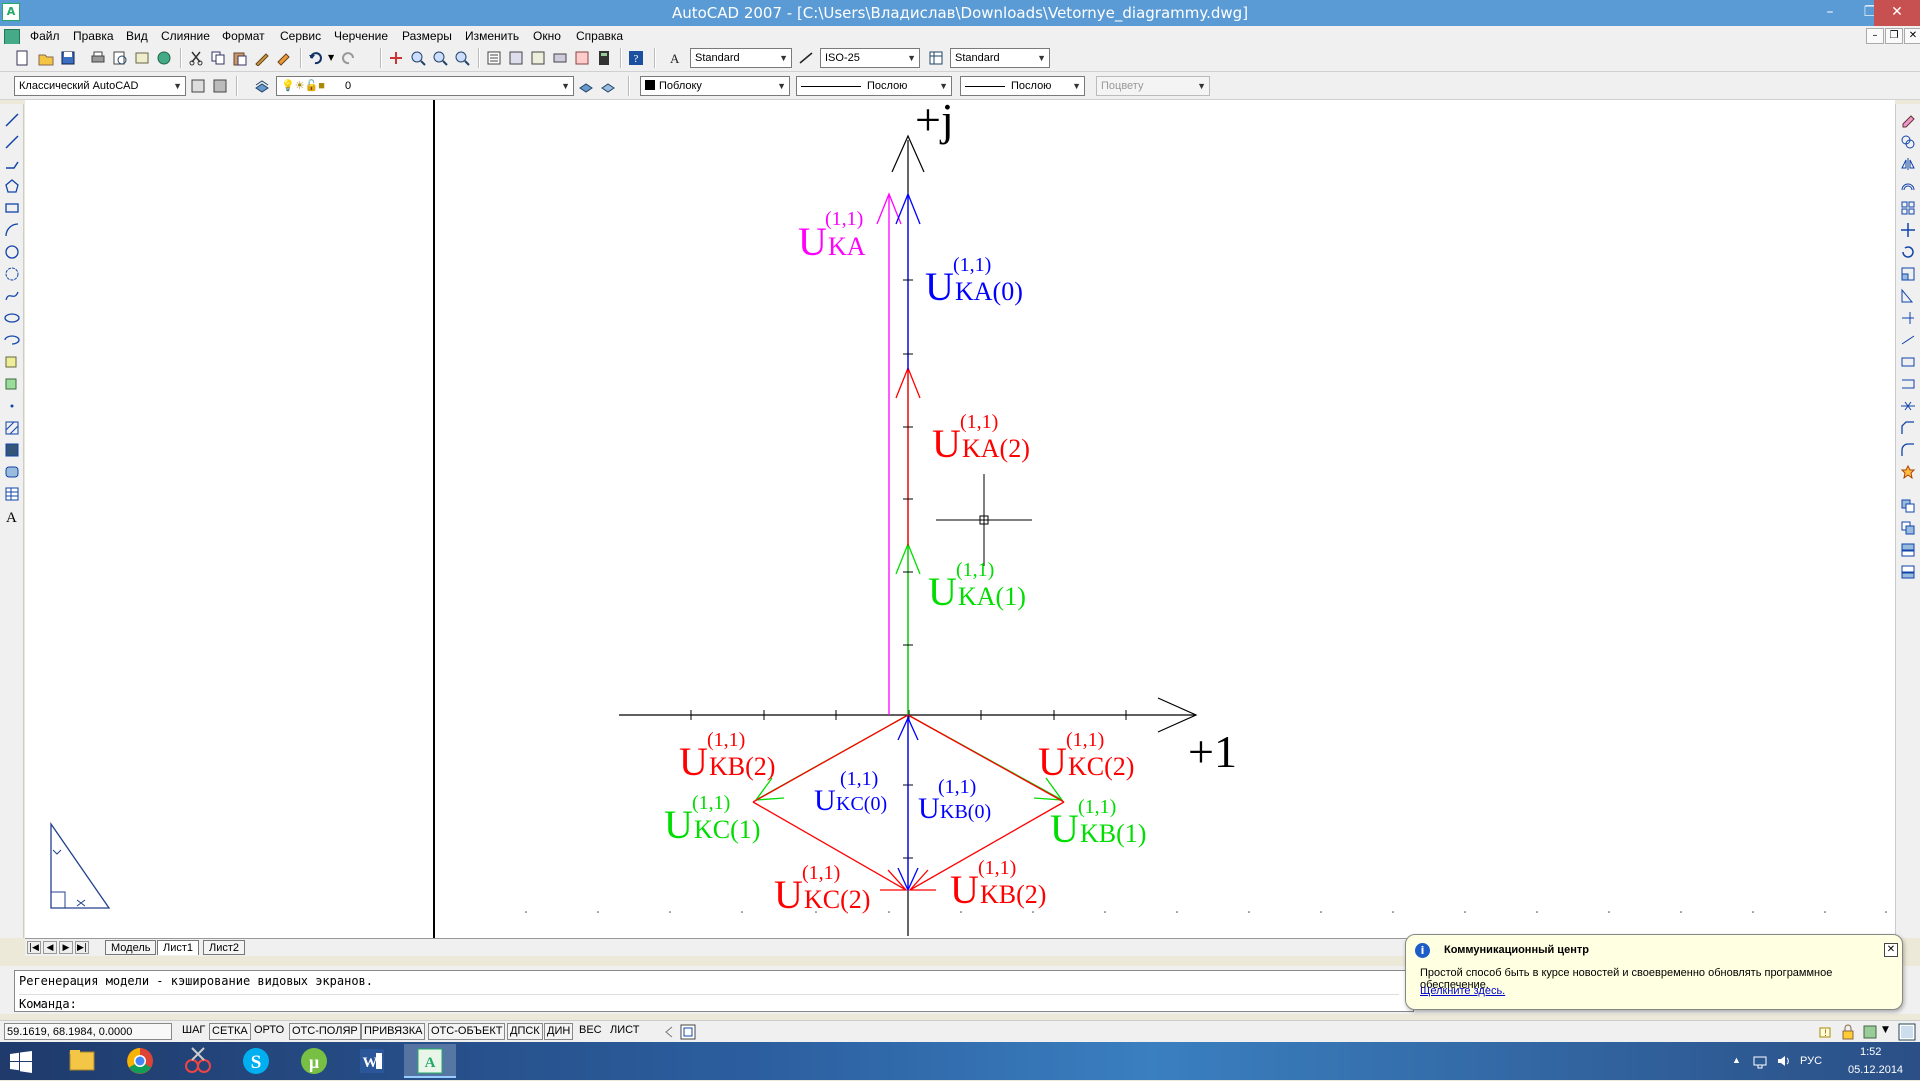 The image size is (1920, 1081). I want to click on scale-icon, so click(1908, 274).